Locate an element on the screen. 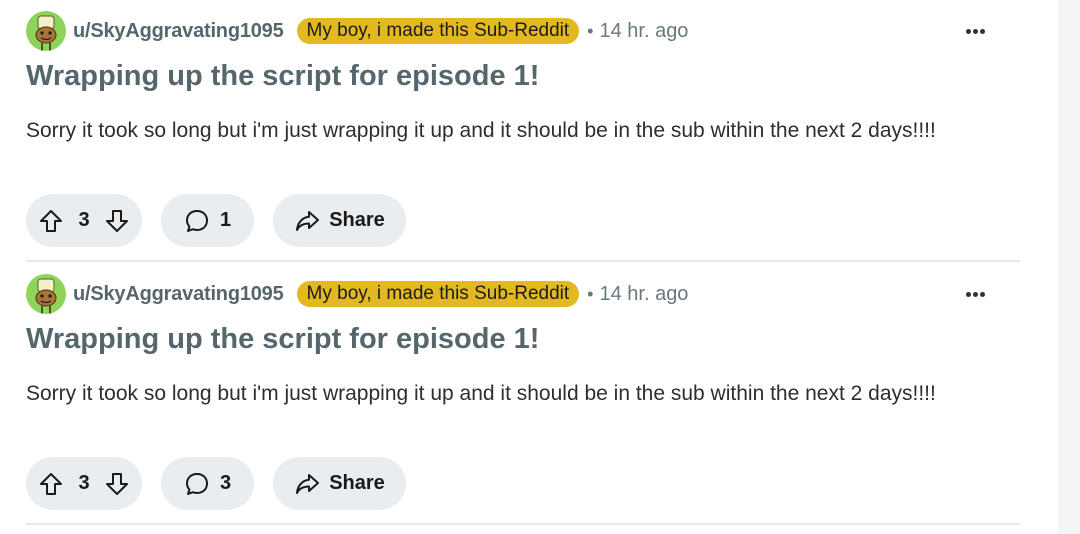 The image size is (1080, 534). post-actions: 3 1 Share is located at coordinates (216, 220).